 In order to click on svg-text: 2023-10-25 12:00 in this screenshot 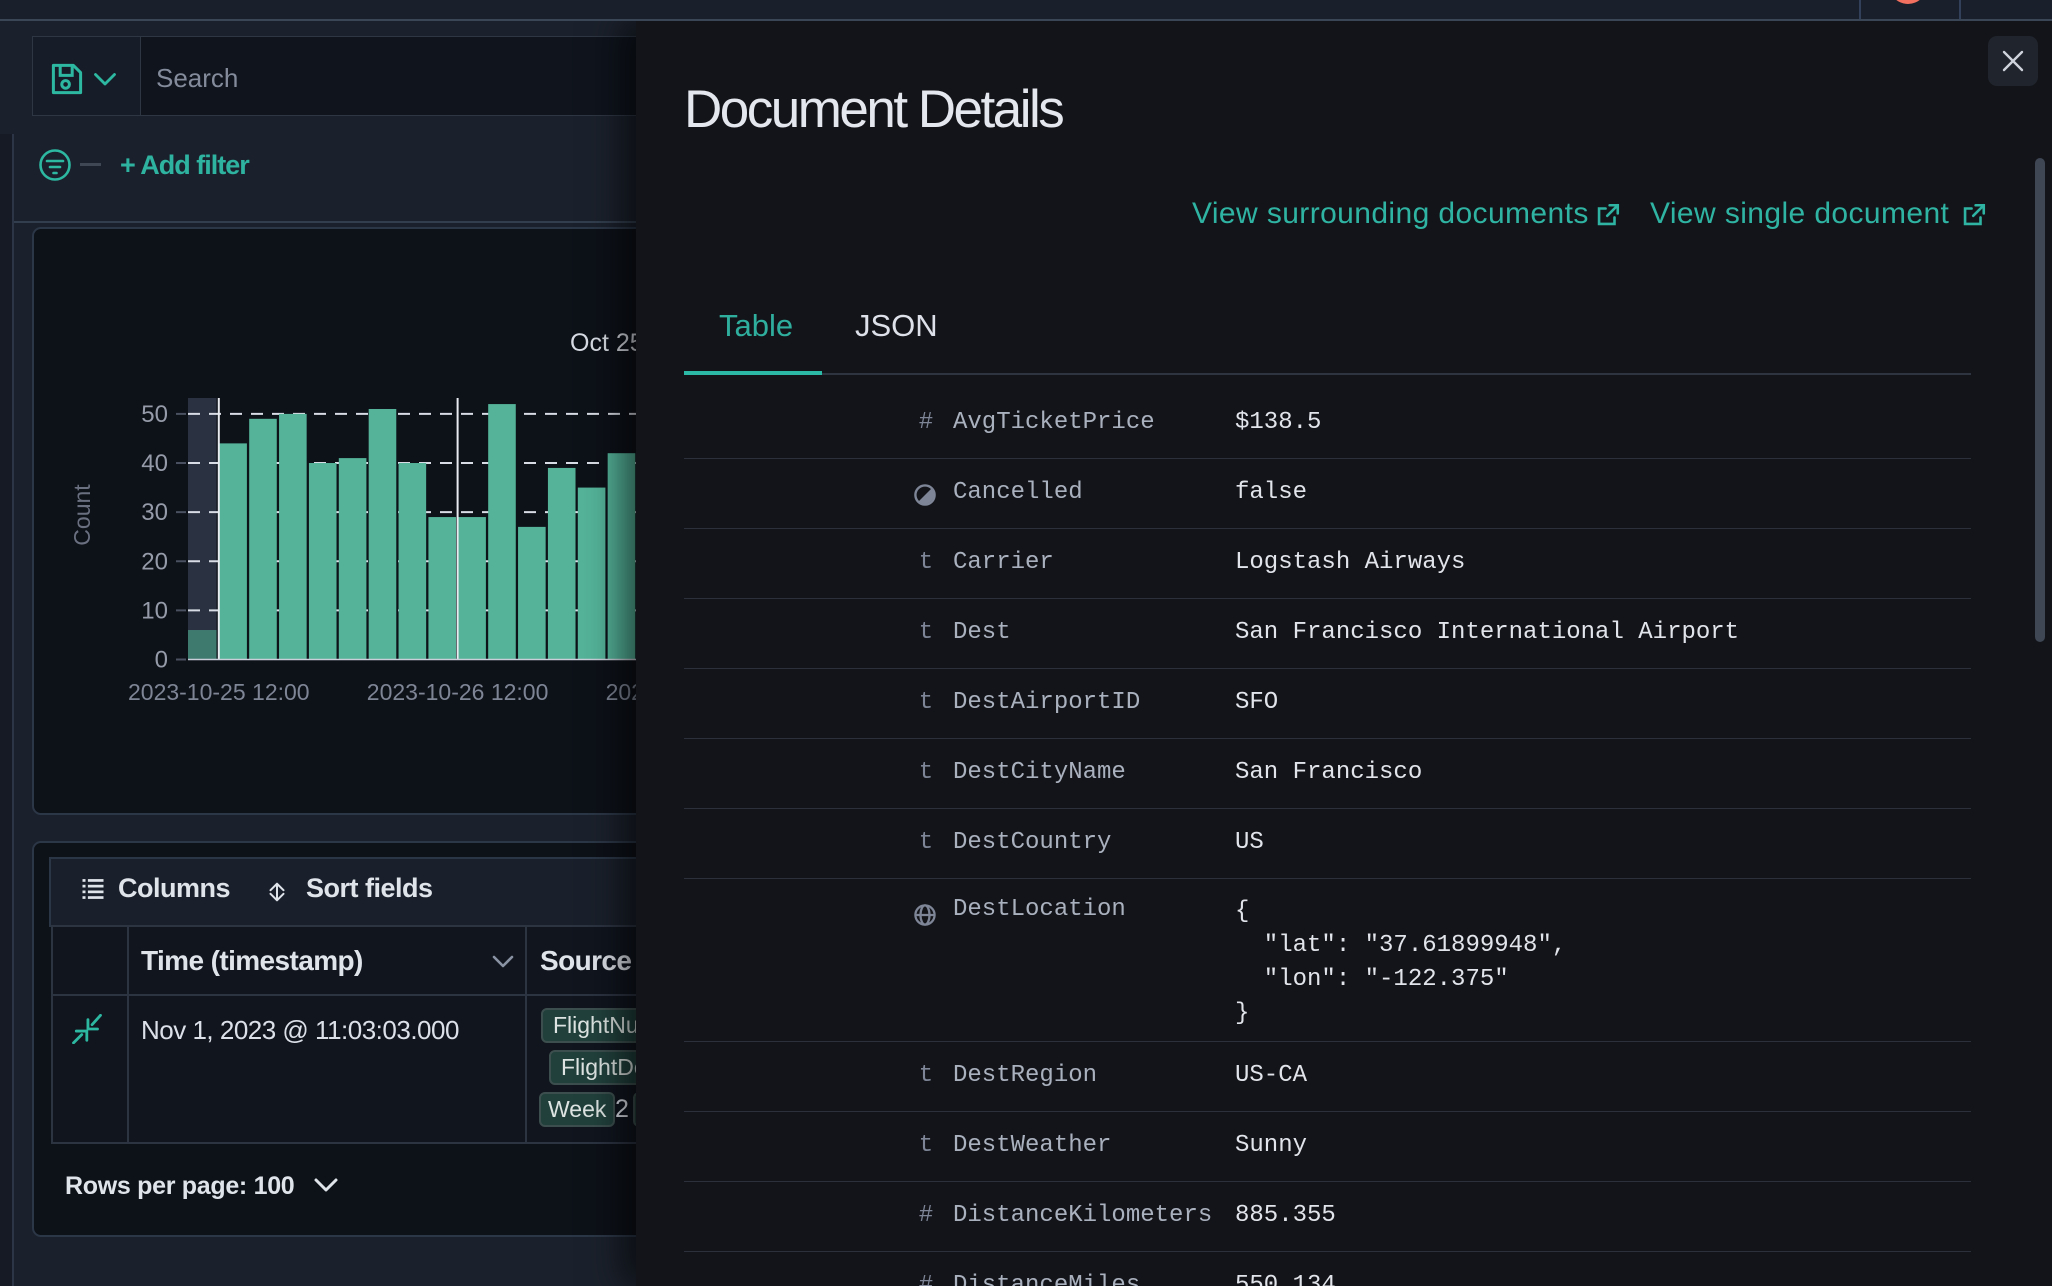, I will do `click(219, 692)`.